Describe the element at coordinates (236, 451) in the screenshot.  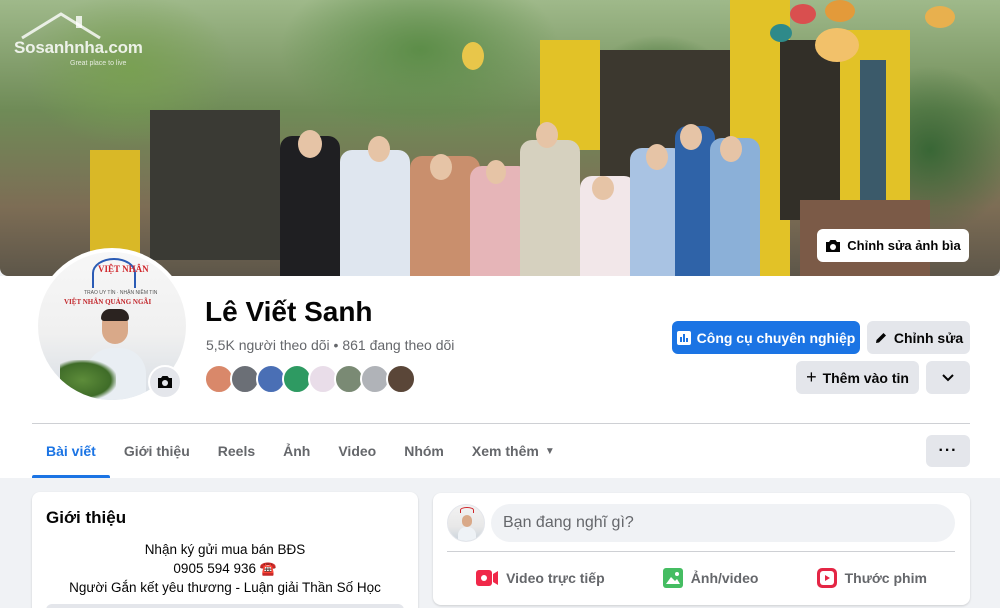
I see `tab-reels: Reels` at that location.